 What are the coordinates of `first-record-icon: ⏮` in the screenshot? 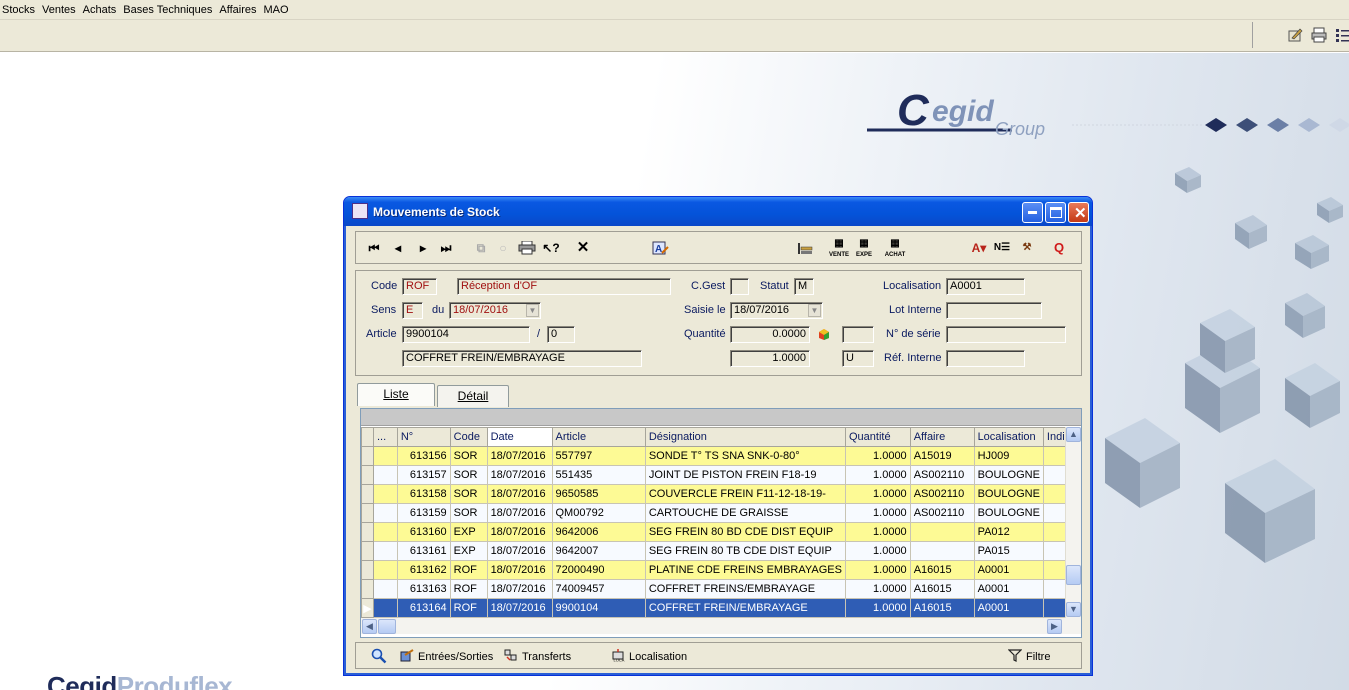 It's located at (374, 248).